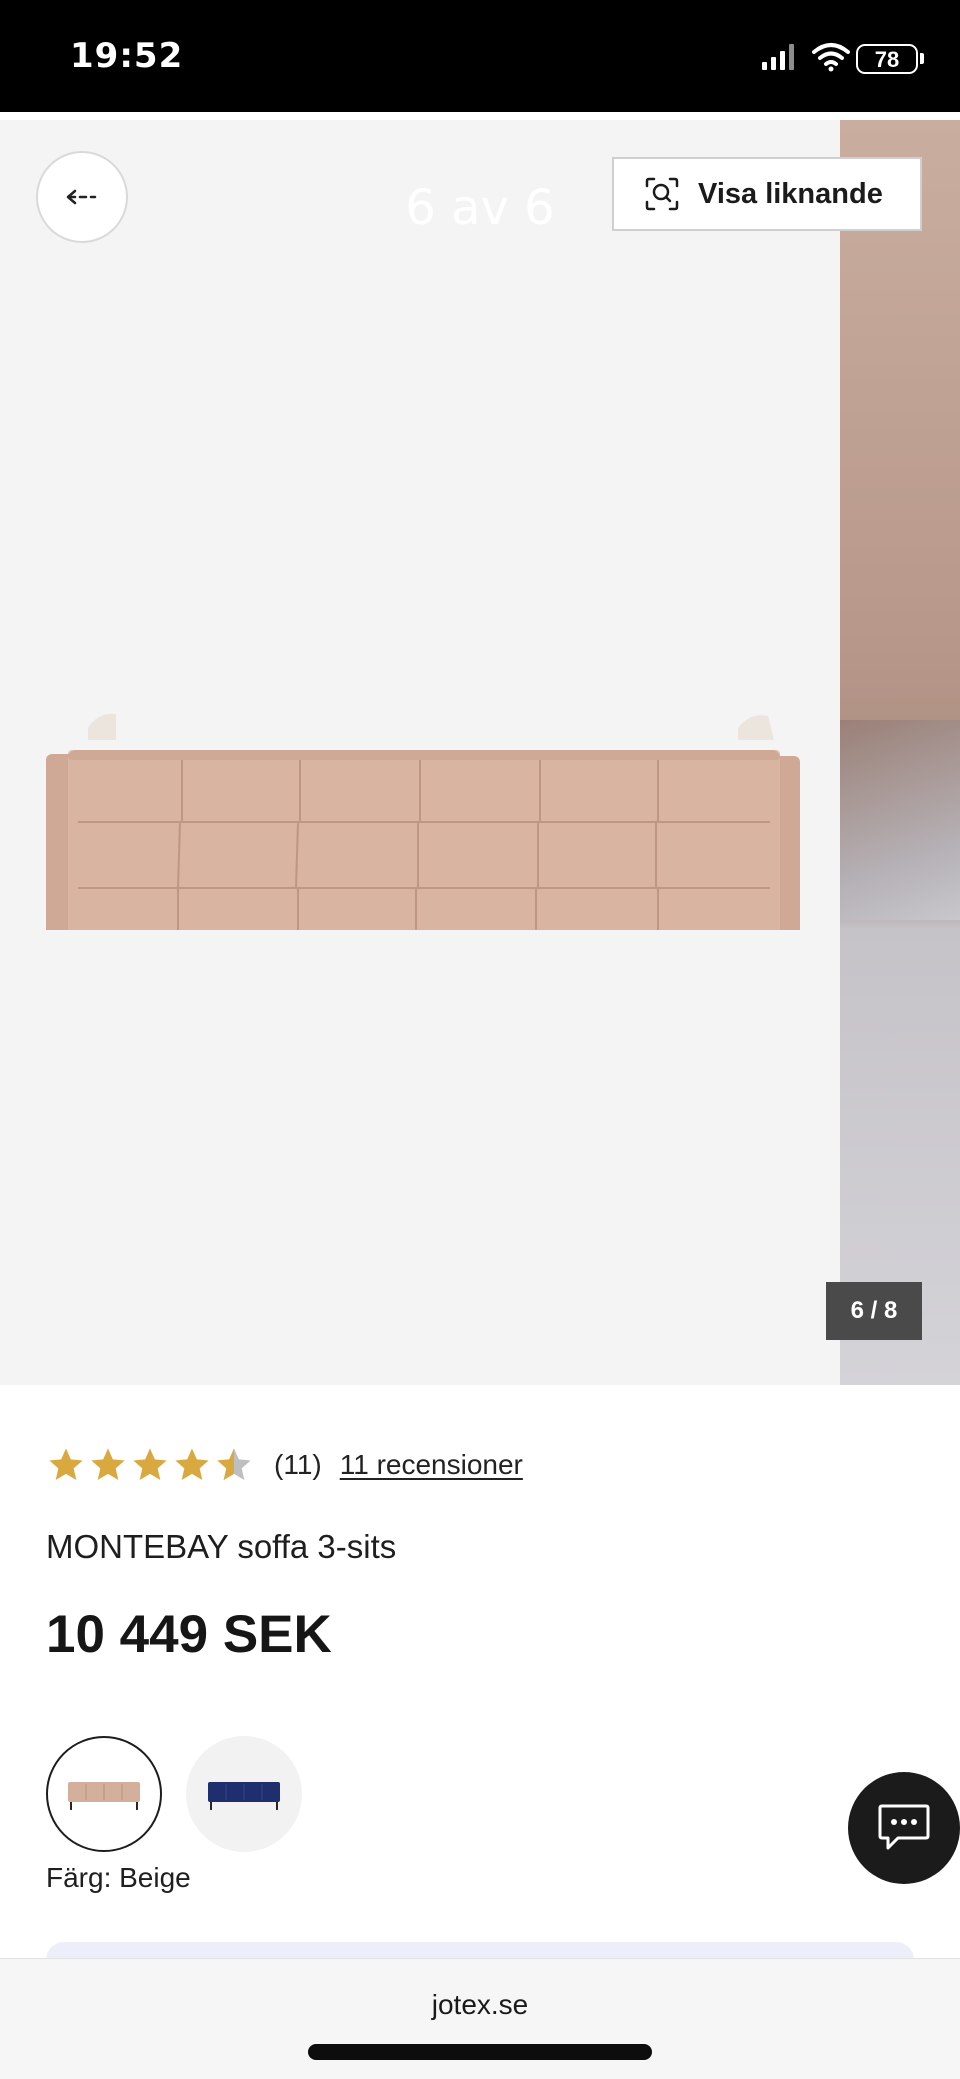 This screenshot has height=2079, width=960. I want to click on battery-icon: 78, so click(887, 59).